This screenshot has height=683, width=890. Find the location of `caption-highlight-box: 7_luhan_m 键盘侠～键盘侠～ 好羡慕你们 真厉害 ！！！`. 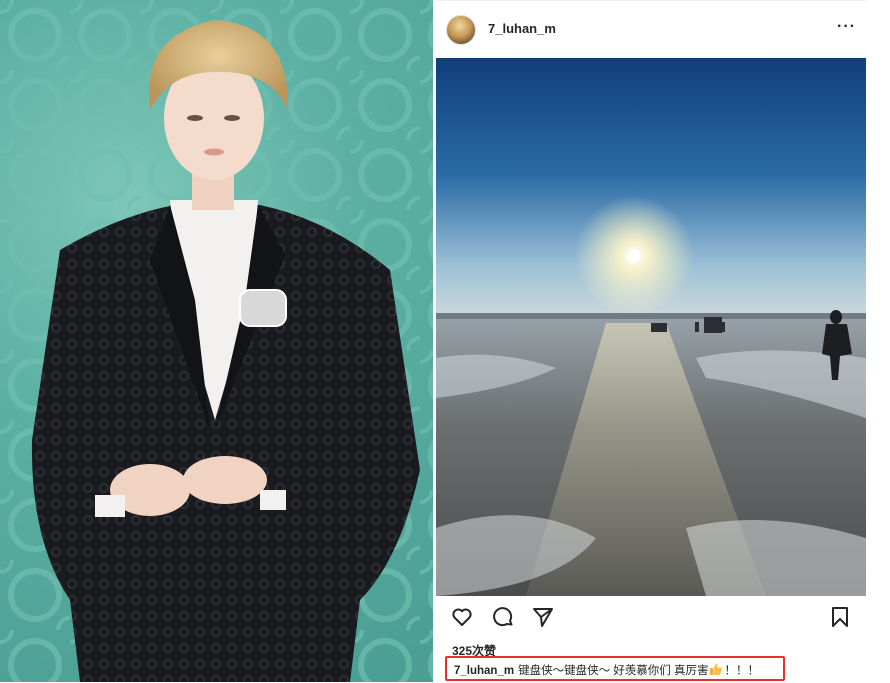

caption-highlight-box: 7_luhan_m 键盘侠～键盘侠～ 好羡慕你们 真厉害 ！！！ is located at coordinates (615, 668).